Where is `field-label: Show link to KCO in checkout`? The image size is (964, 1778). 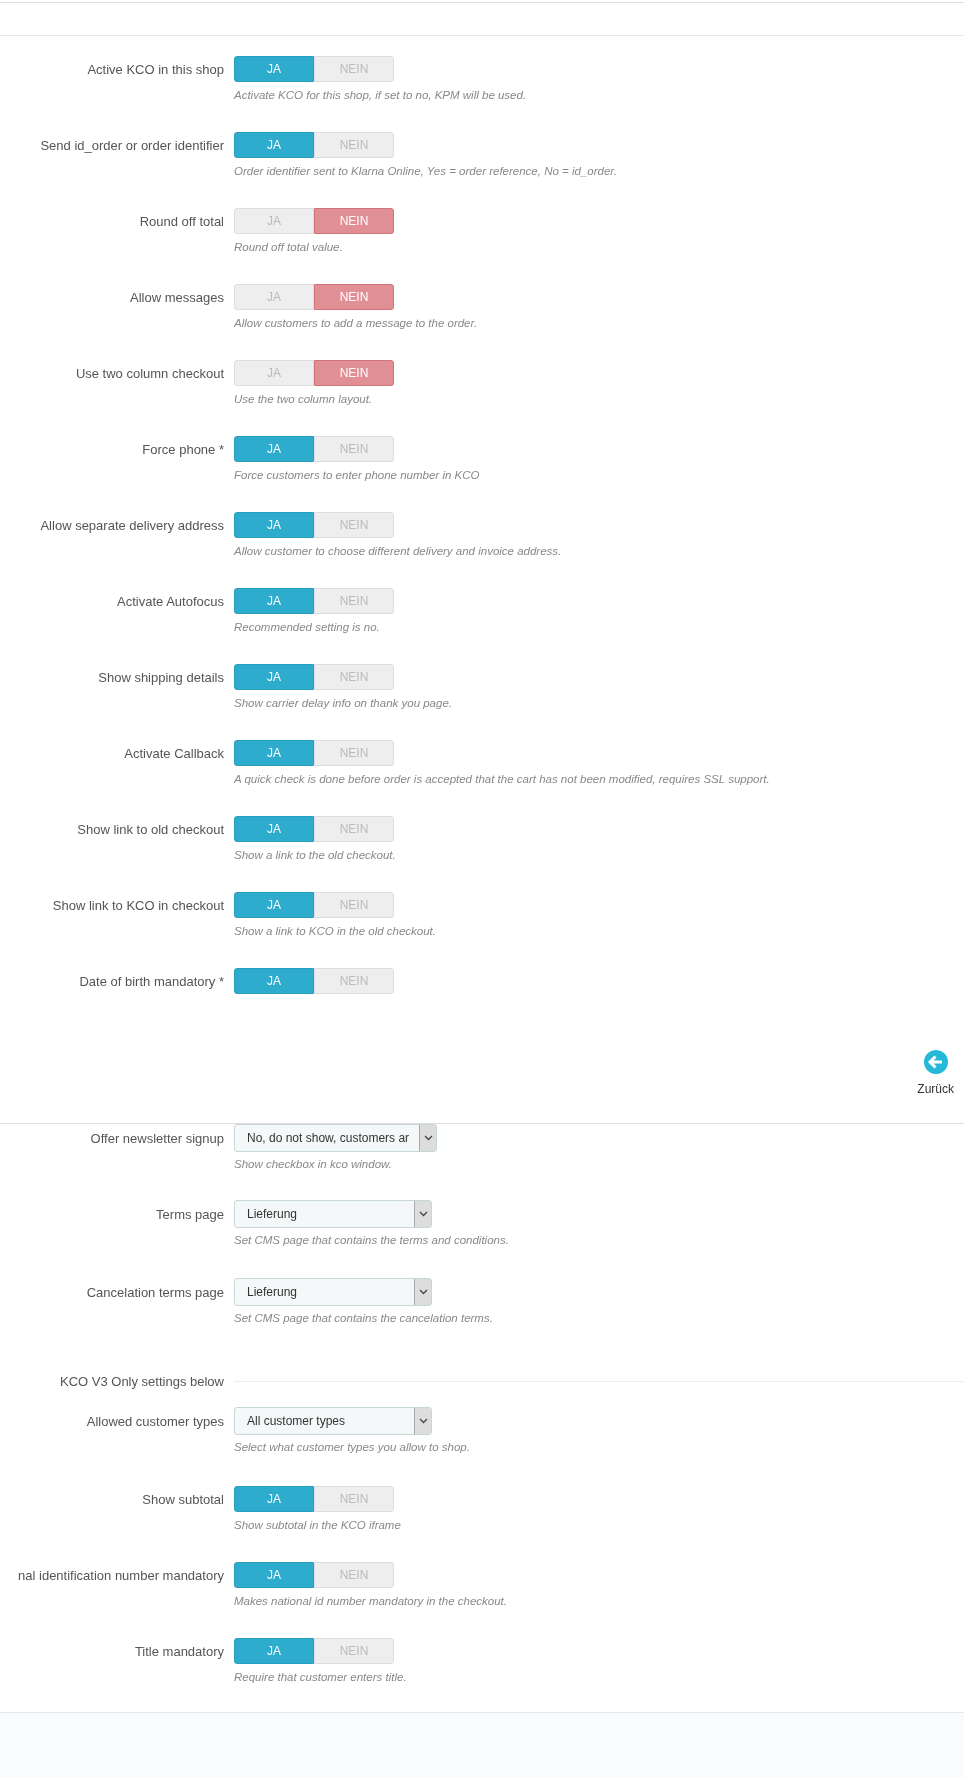 field-label: Show link to KCO in checkout is located at coordinates (138, 905).